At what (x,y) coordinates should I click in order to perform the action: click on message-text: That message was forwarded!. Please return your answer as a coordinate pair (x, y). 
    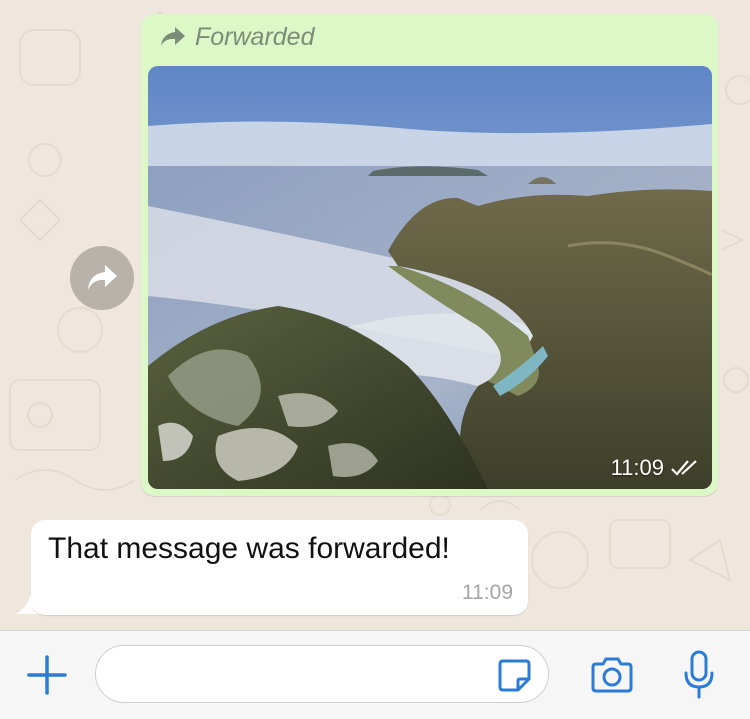
    Looking at the image, I should click on (249, 548).